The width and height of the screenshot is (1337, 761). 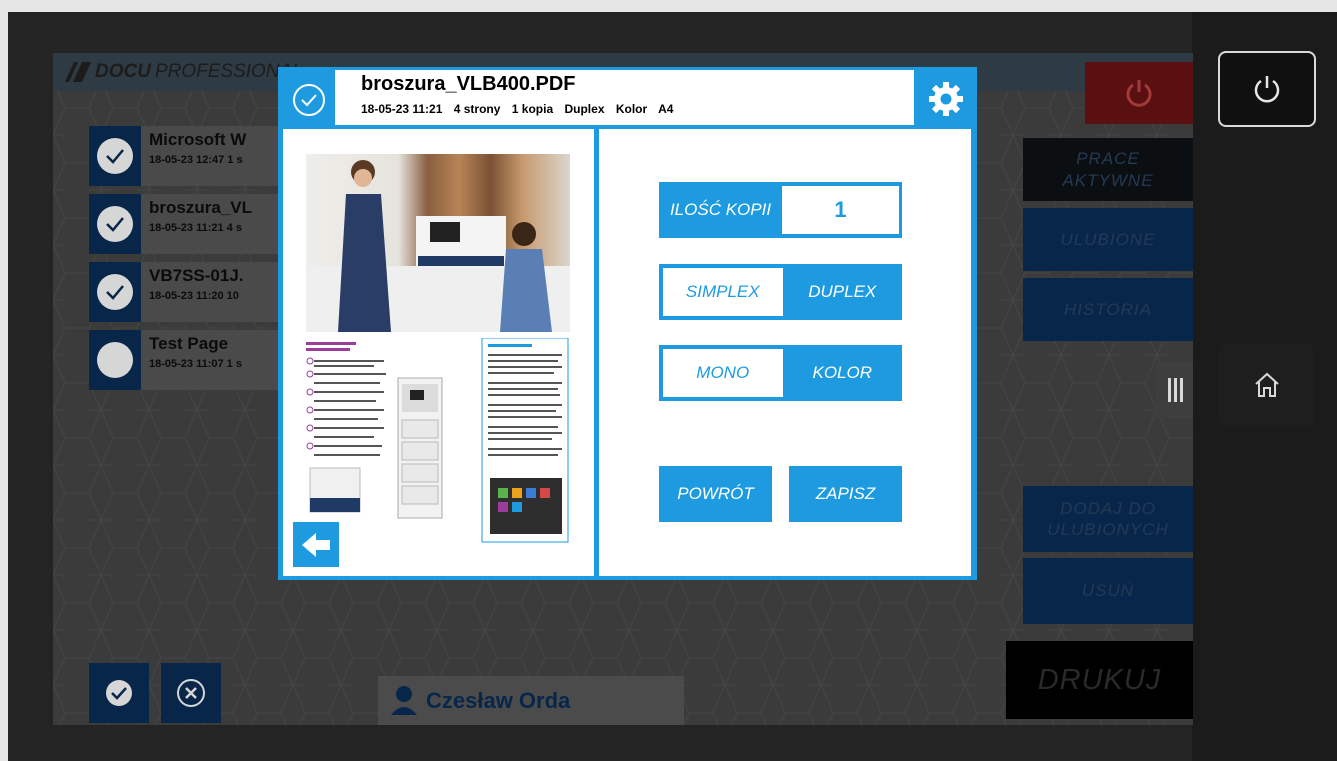 I want to click on previous-page-button, so click(x=316, y=544).